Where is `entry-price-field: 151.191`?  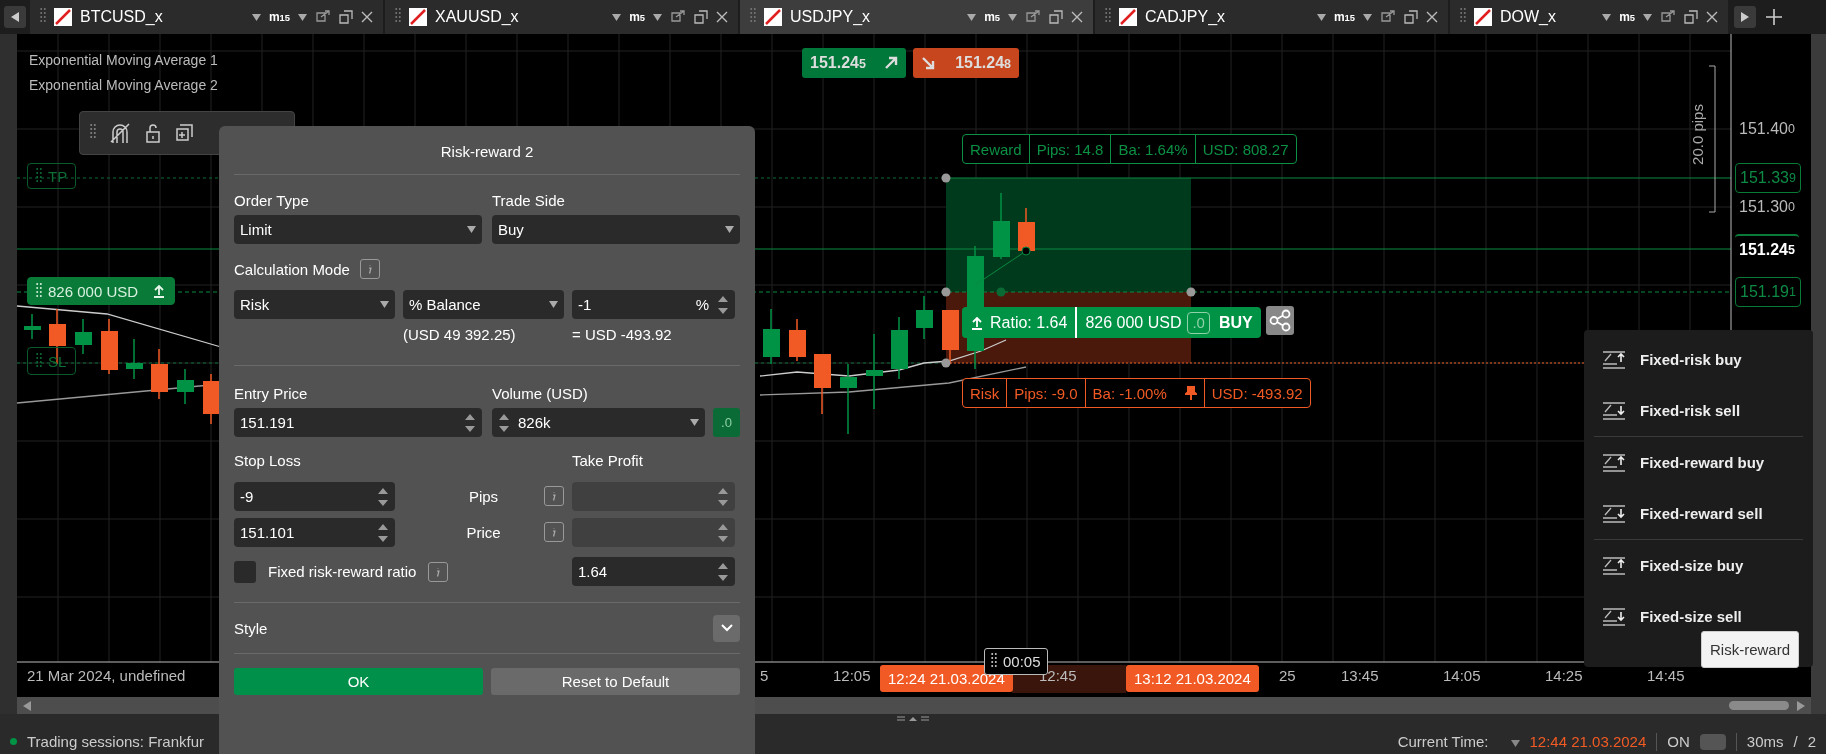 entry-price-field: 151.191 is located at coordinates (358, 422).